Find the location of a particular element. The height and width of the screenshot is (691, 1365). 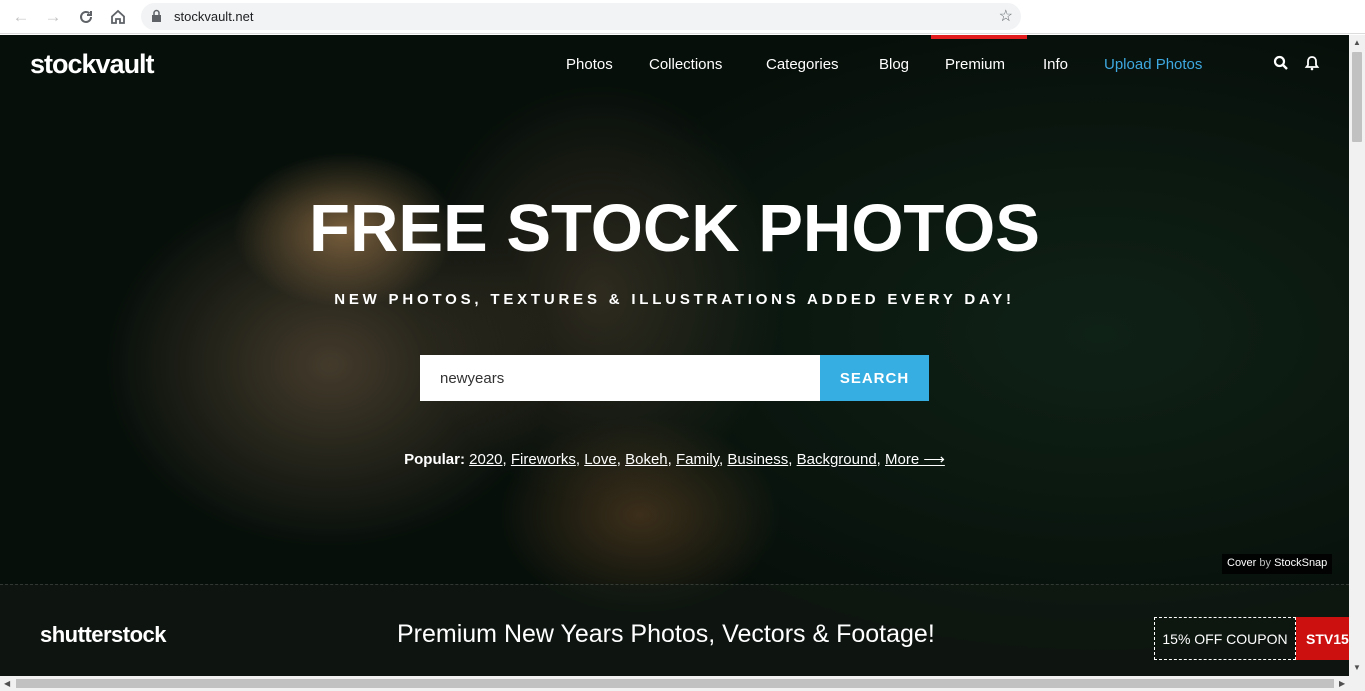

cover-by: by is located at coordinates (1265, 563).